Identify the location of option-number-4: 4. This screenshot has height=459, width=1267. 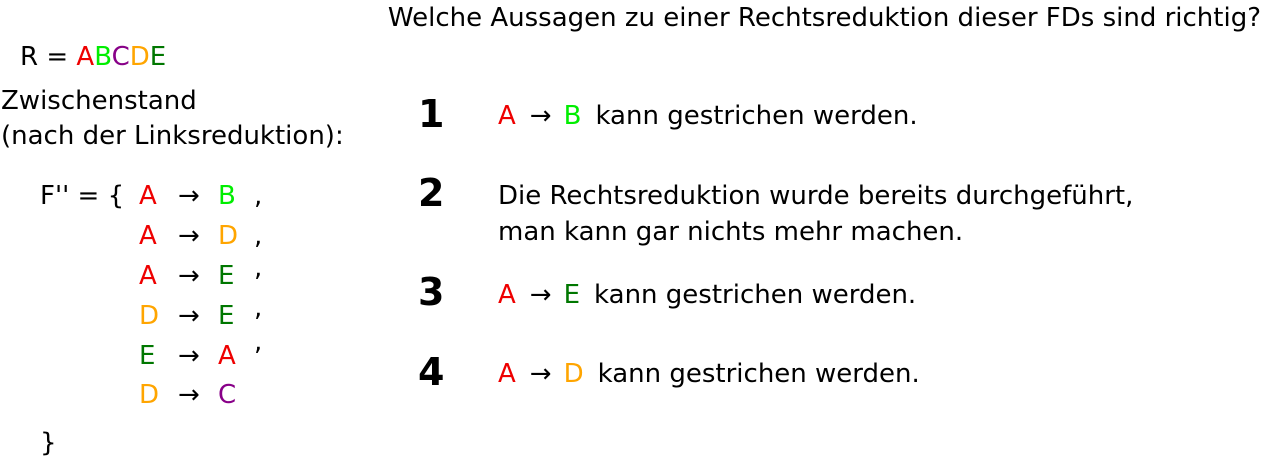
(431, 372).